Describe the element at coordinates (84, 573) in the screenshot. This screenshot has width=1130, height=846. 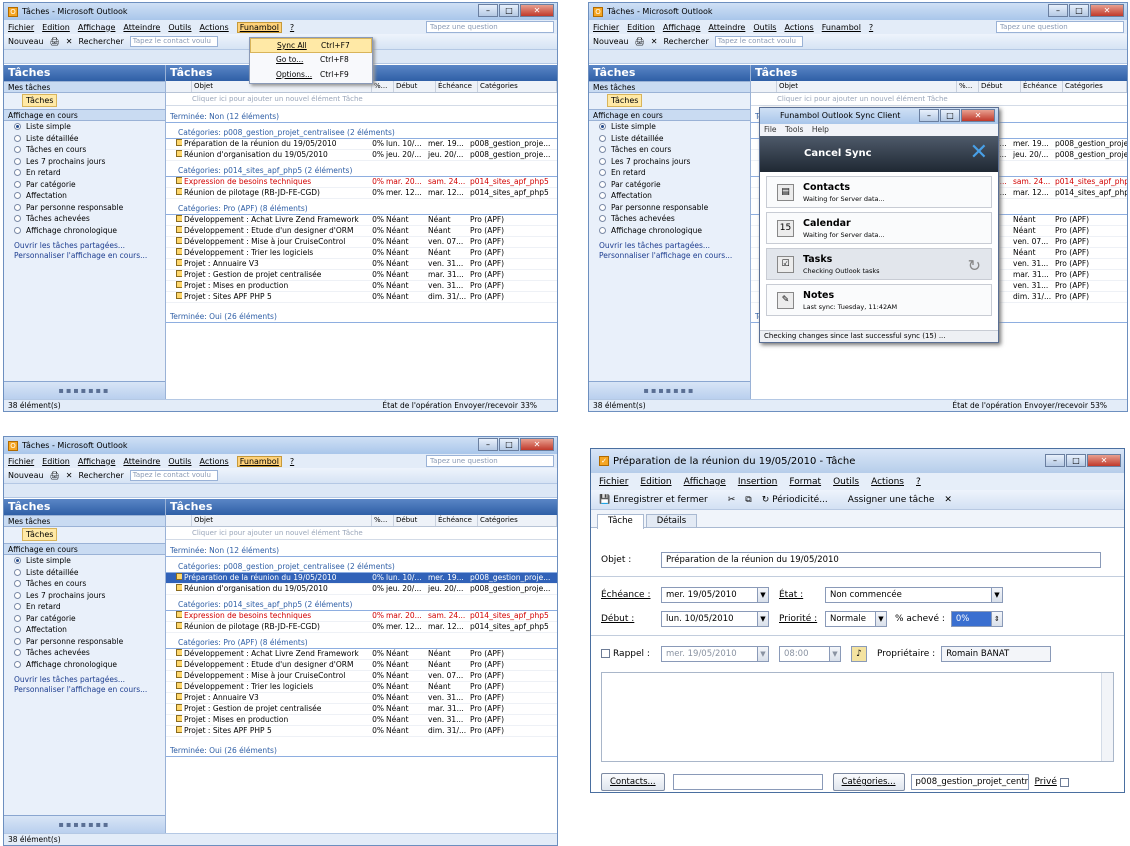
I see `view-option: Liste détaillée` at that location.